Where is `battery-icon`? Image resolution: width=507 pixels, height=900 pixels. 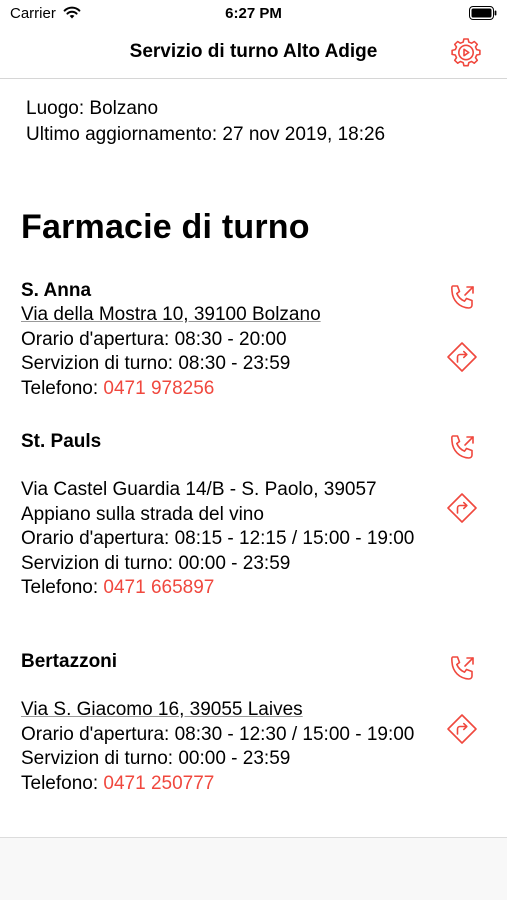 battery-icon is located at coordinates (483, 13).